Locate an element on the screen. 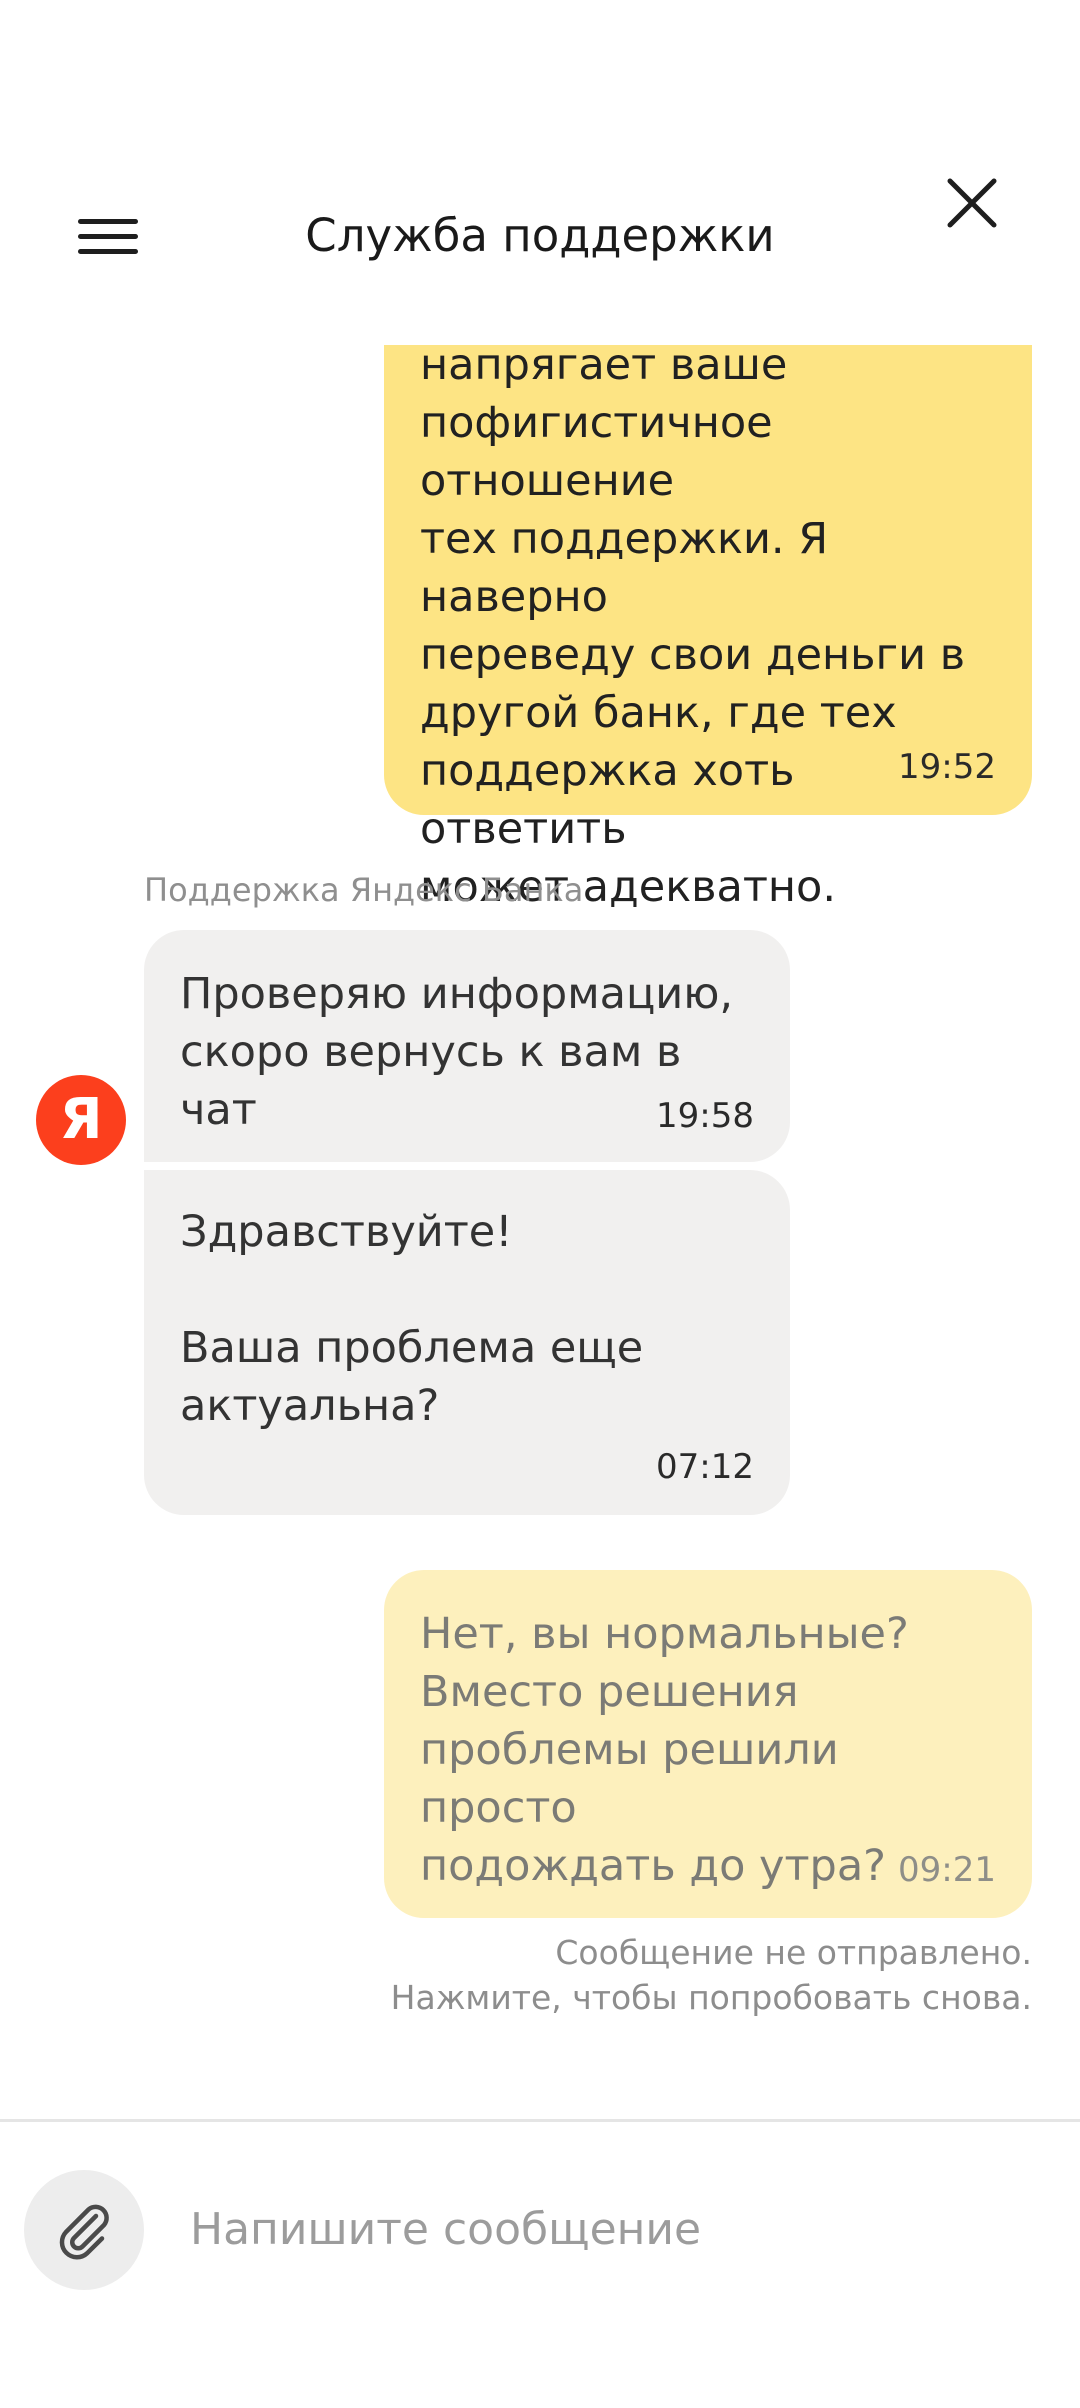  message-input is located at coordinates (610, 2230).